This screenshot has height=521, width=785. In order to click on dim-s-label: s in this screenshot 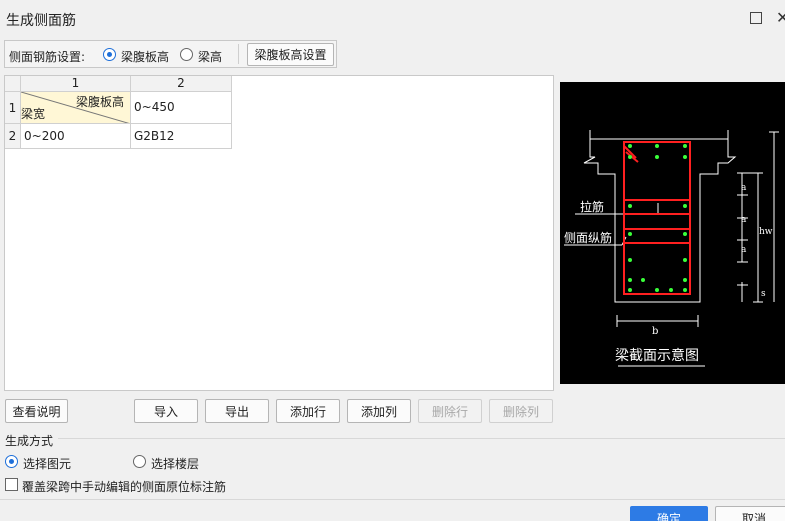, I will do `click(763, 294)`.